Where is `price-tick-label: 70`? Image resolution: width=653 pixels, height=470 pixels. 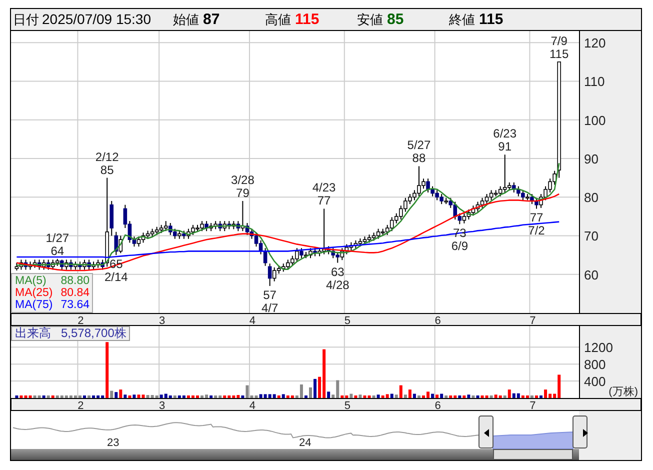 price-tick-label: 70 is located at coordinates (591, 236).